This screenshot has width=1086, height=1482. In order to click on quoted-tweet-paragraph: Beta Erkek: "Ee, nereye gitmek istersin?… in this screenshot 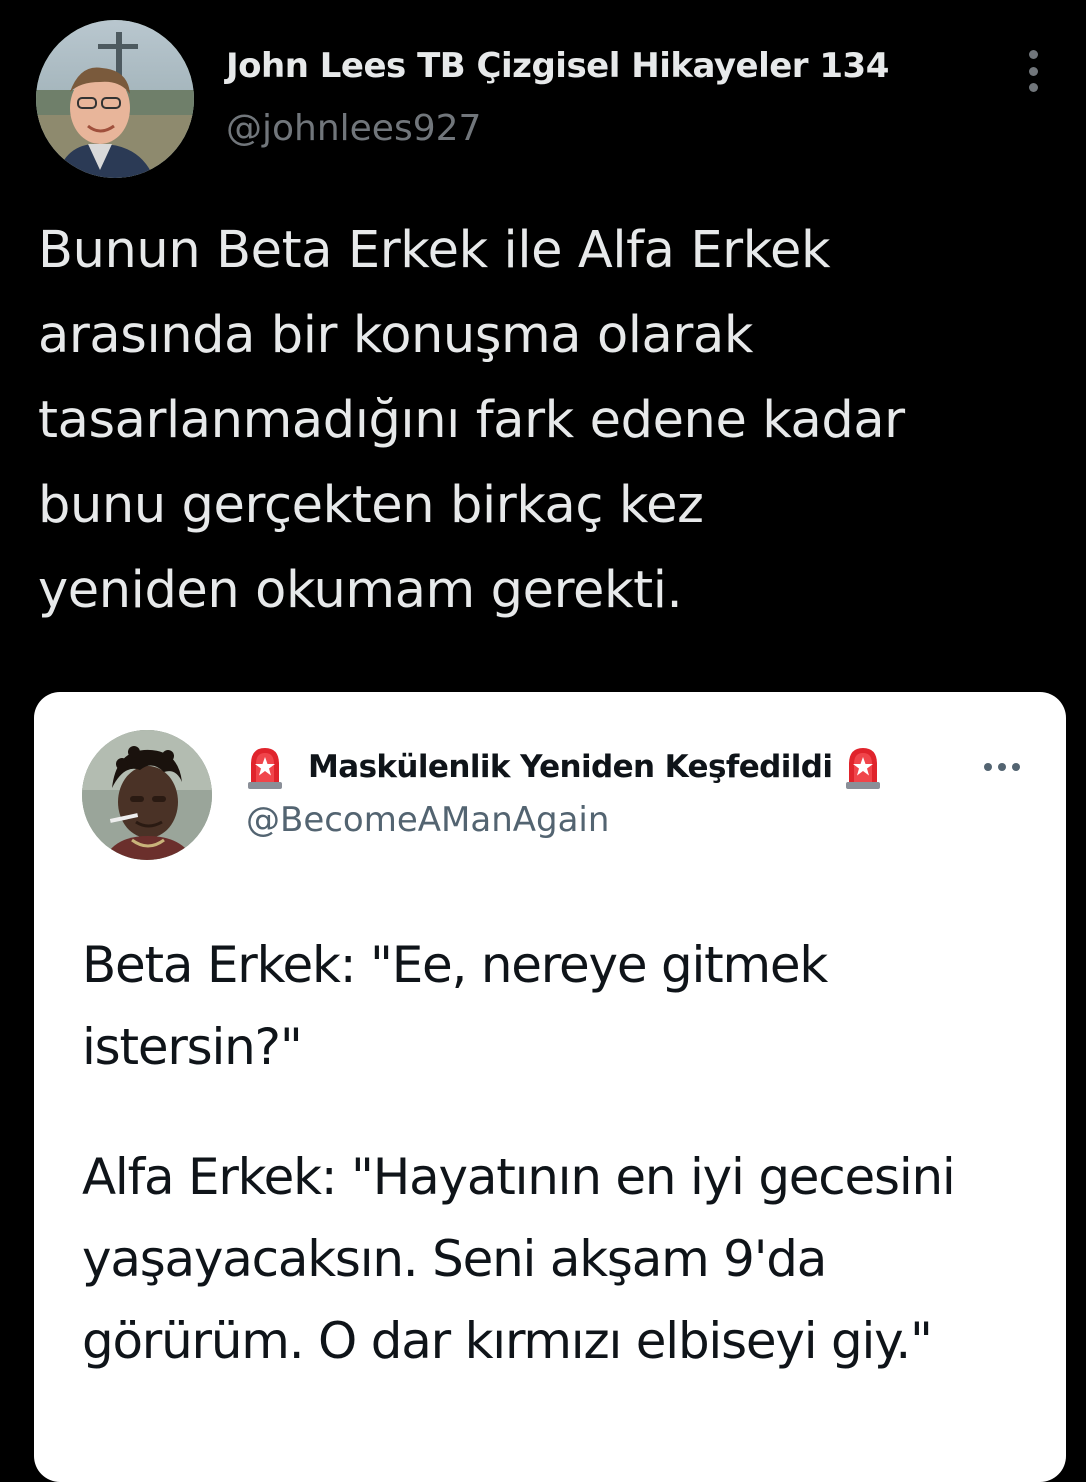, I will do `click(562, 1006)`.